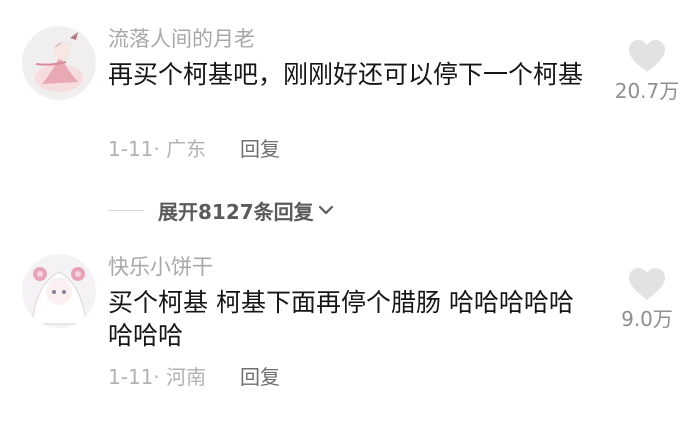 The width and height of the screenshot is (690, 423). I want to click on like-count: 9.0万, so click(647, 319).